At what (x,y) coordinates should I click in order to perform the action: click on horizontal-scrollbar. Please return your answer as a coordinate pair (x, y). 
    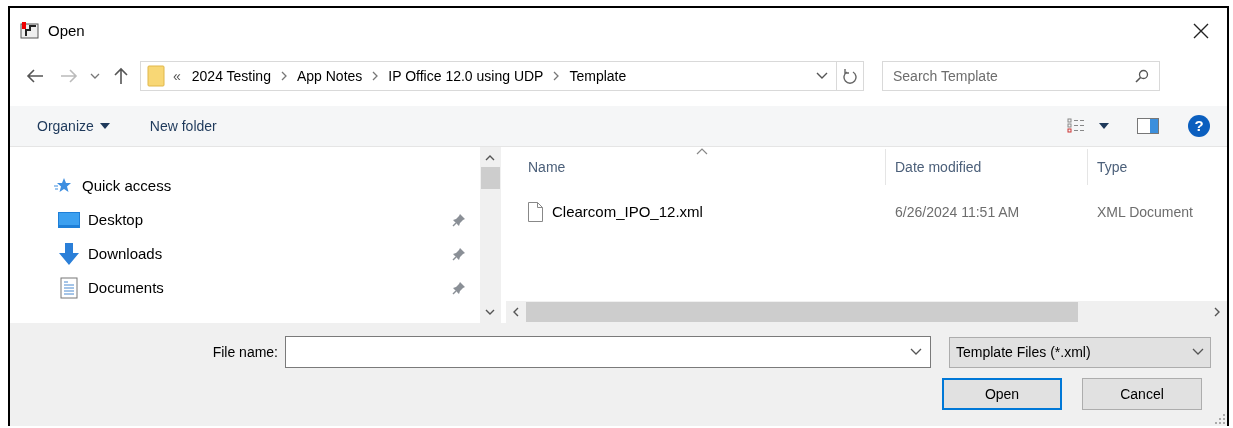
    Looking at the image, I should click on (866, 312).